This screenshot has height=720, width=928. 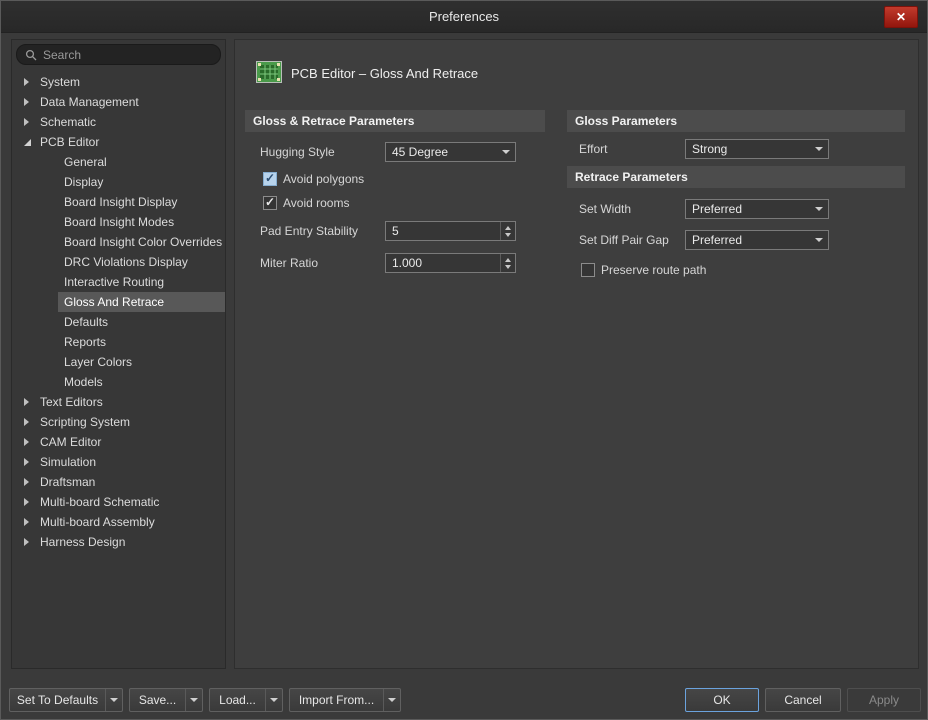 I want to click on set-diff-pair-gap-dropdown: Preferred, so click(x=757, y=240).